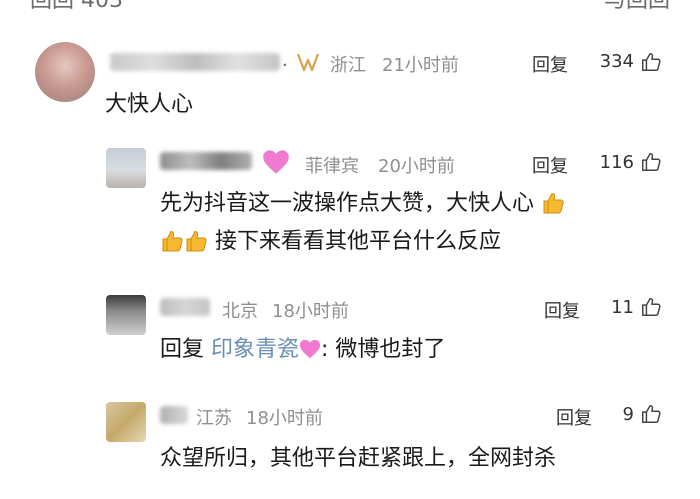 This screenshot has width=700, height=499. I want to click on location: 菲律宾, so click(332, 166).